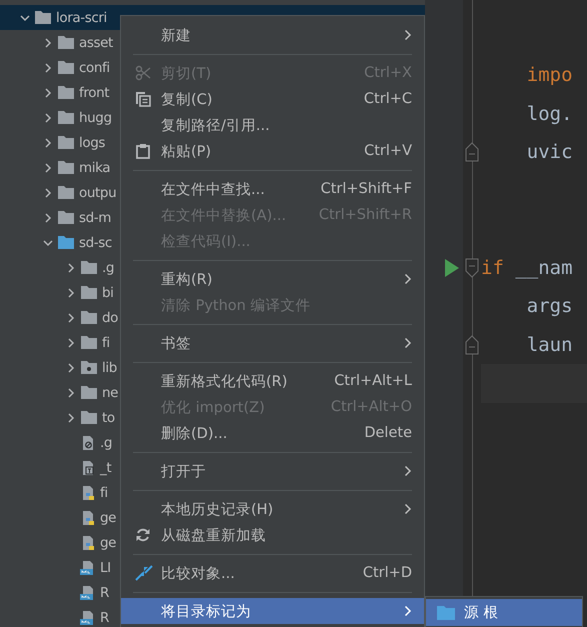 The width and height of the screenshot is (587, 627). What do you see at coordinates (94, 68) in the screenshot?
I see `tree-item-label: confi` at bounding box center [94, 68].